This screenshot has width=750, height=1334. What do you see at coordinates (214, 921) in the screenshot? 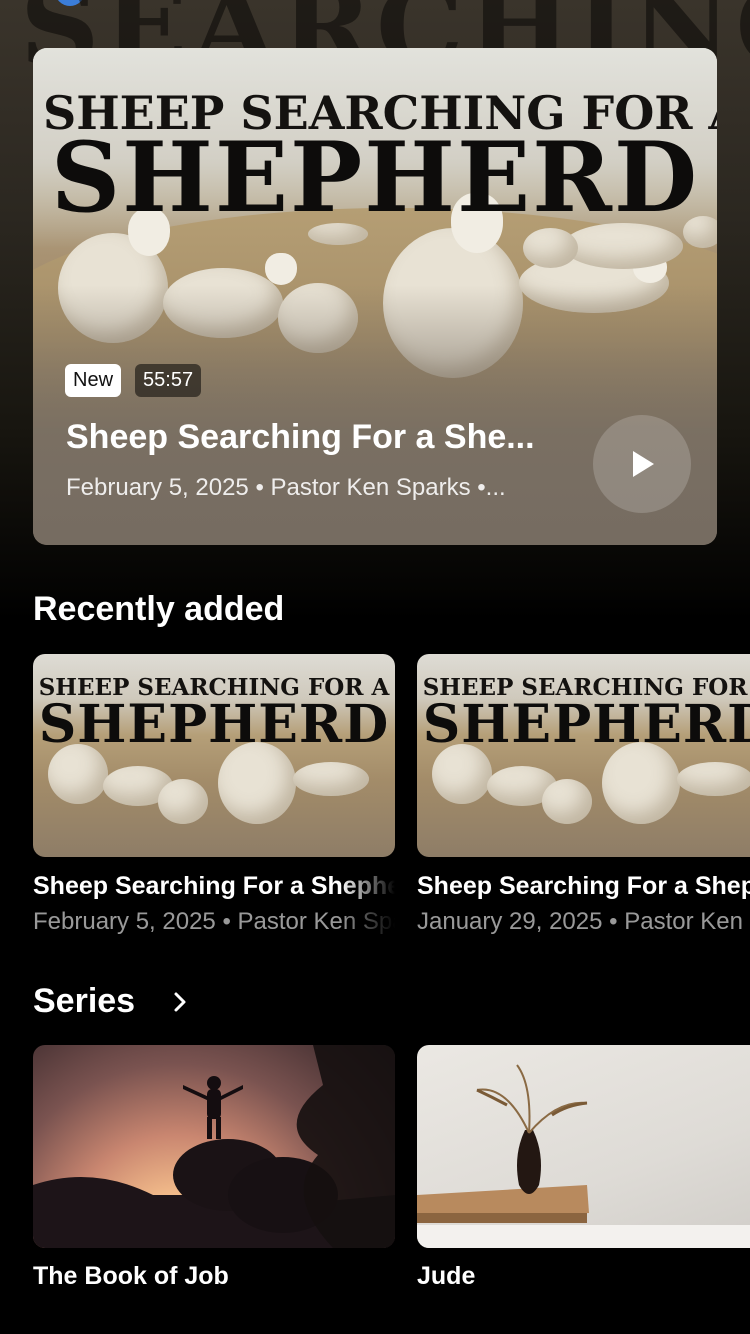
I see `recent-sermon-meta: February 5, 2025 • Pastor Ken Sparks` at bounding box center [214, 921].